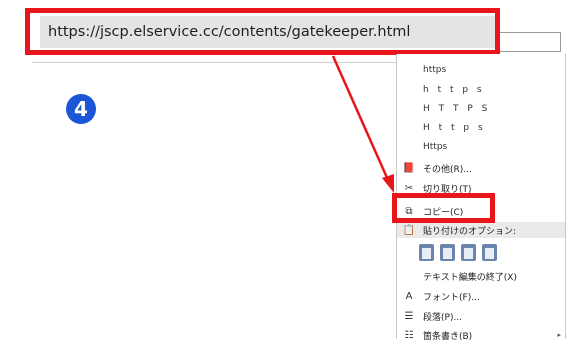 This screenshot has height=345, width=575. Describe the element at coordinates (360, 118) in the screenshot. I see `arrow-shaft` at that location.